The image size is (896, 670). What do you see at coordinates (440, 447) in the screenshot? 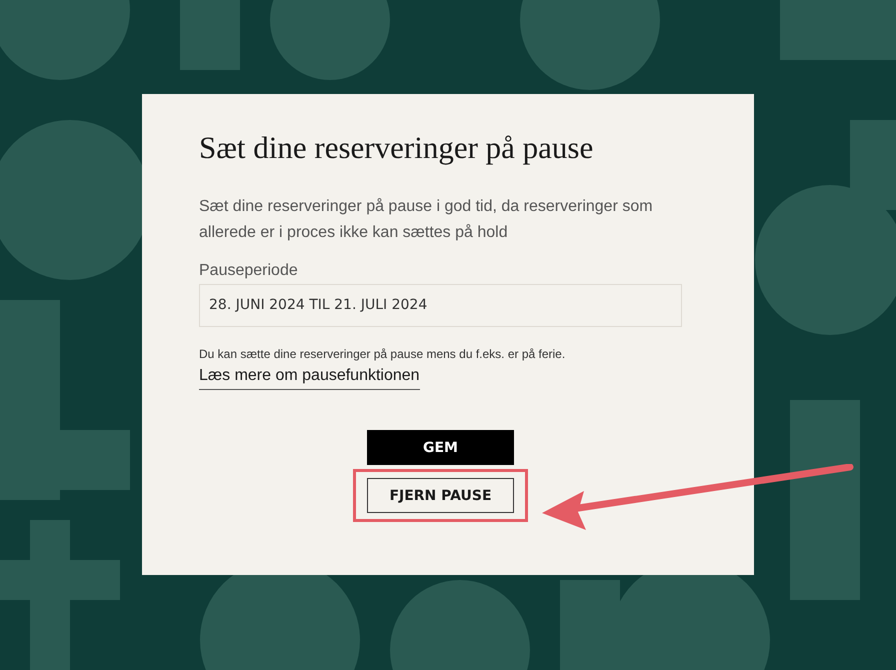
I see `save-button: GEM` at bounding box center [440, 447].